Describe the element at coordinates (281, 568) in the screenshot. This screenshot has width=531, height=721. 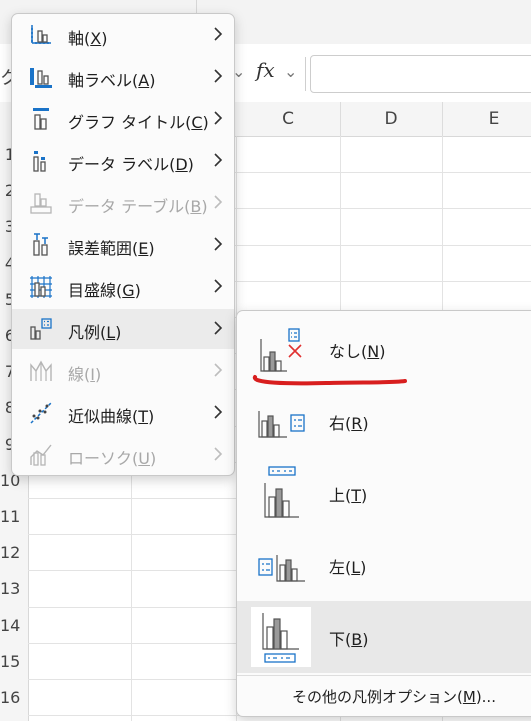
I see `legend-left-icon` at that location.